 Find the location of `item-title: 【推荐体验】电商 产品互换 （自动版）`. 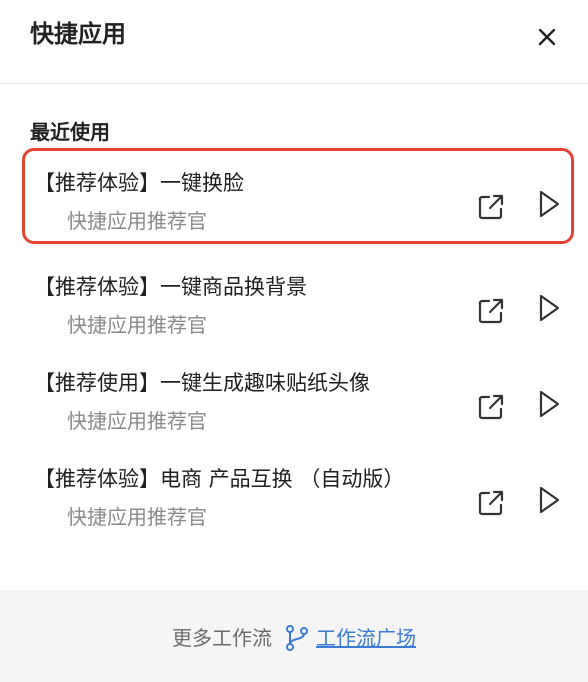

item-title: 【推荐体验】电商 产品互换 （自动版） is located at coordinates (219, 479).